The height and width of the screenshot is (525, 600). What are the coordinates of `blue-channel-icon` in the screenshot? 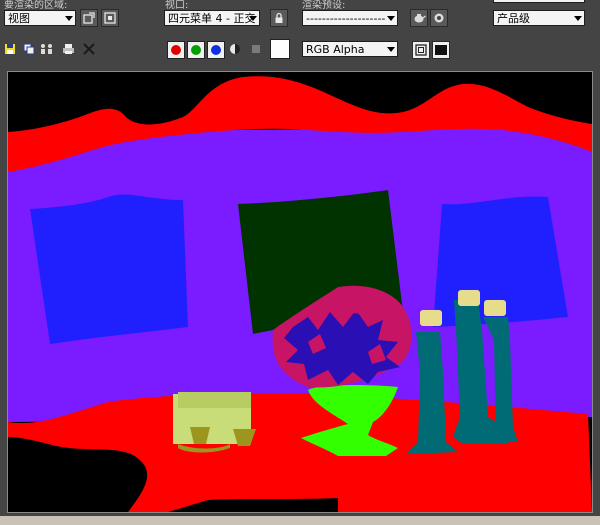 It's located at (216, 50).